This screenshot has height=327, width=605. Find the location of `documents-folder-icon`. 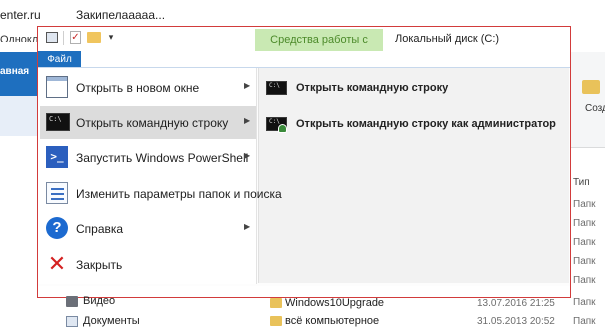

documents-folder-icon is located at coordinates (72, 321).